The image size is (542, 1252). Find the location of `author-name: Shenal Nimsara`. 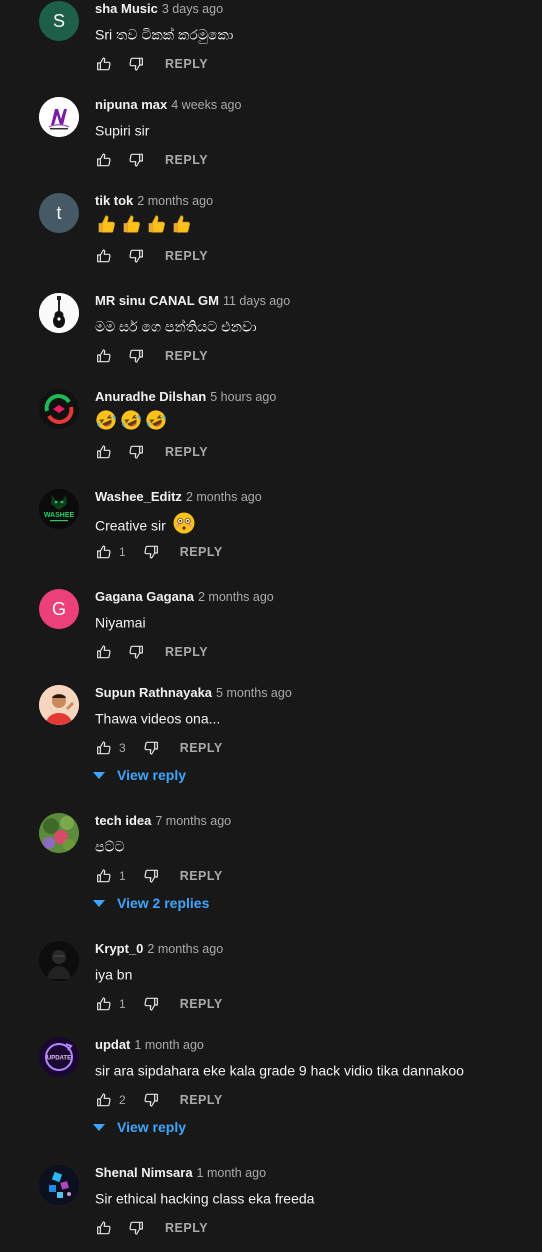

author-name: Shenal Nimsara is located at coordinates (144, 1172).